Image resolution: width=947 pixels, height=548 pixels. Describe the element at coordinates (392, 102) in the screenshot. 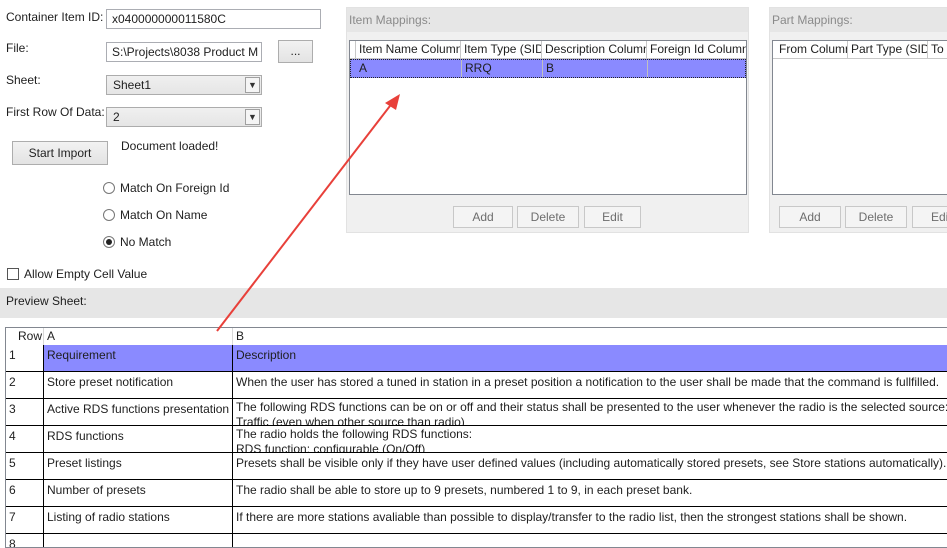

I see `arrow-head` at that location.